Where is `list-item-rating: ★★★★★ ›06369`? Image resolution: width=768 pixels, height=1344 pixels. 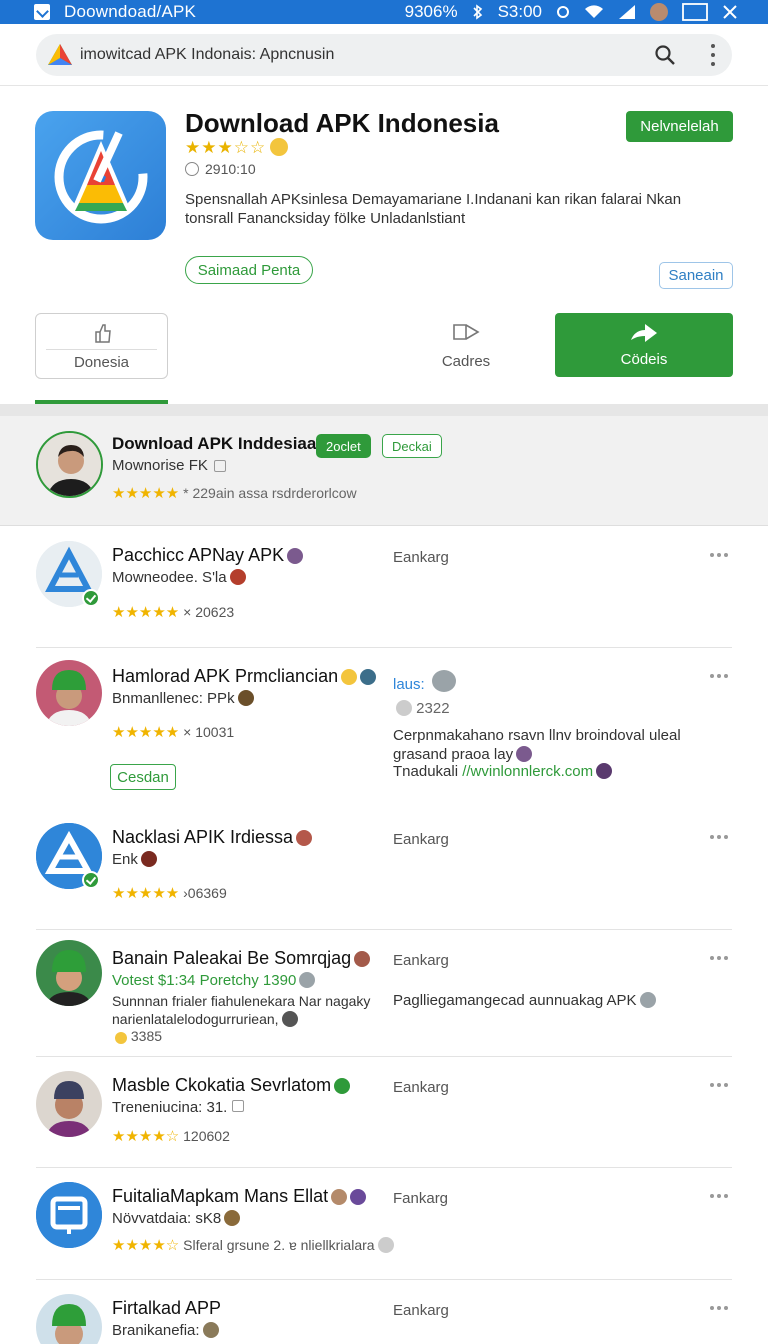 list-item-rating: ★★★★★ ›06369 is located at coordinates (169, 893).